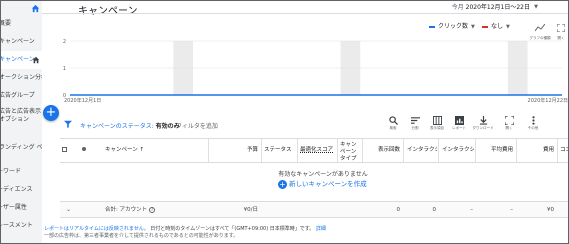 The image size is (569, 244). What do you see at coordinates (415, 120) in the screenshot?
I see `segment-icon` at bounding box center [415, 120].